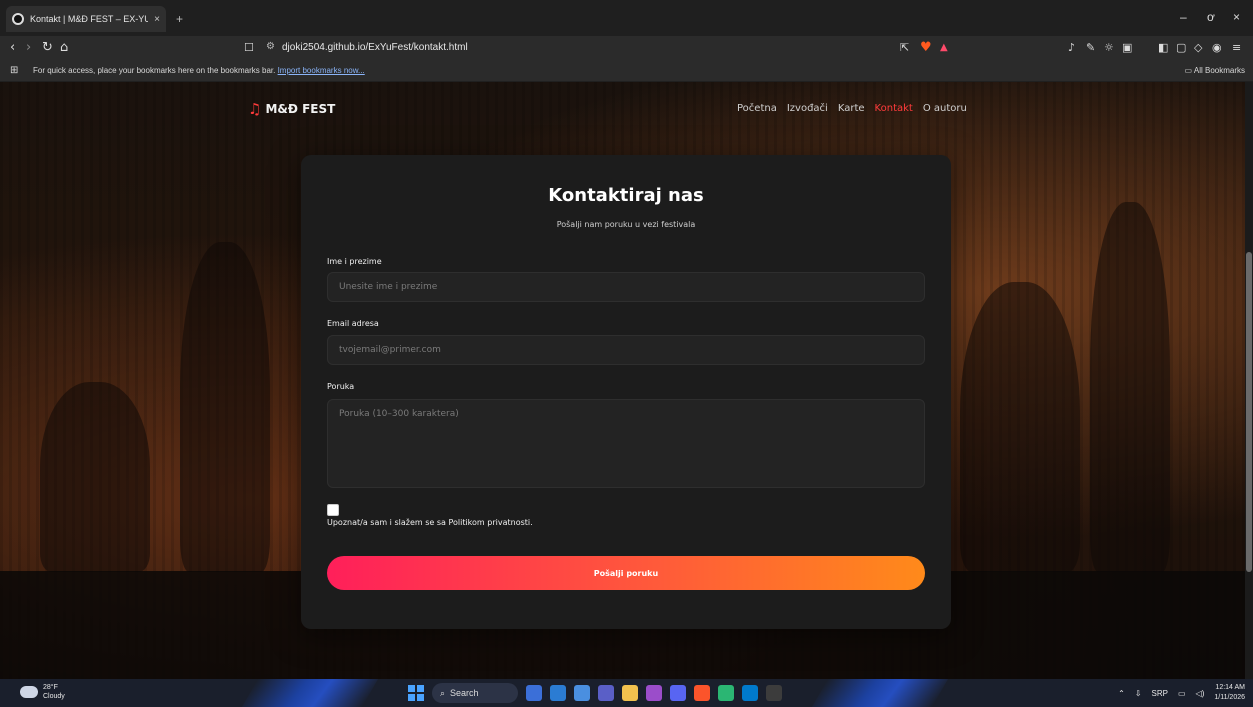 This screenshot has height=707, width=1253. Describe the element at coordinates (270, 46) in the screenshot. I see `site-info-icon: ⚙` at that location.